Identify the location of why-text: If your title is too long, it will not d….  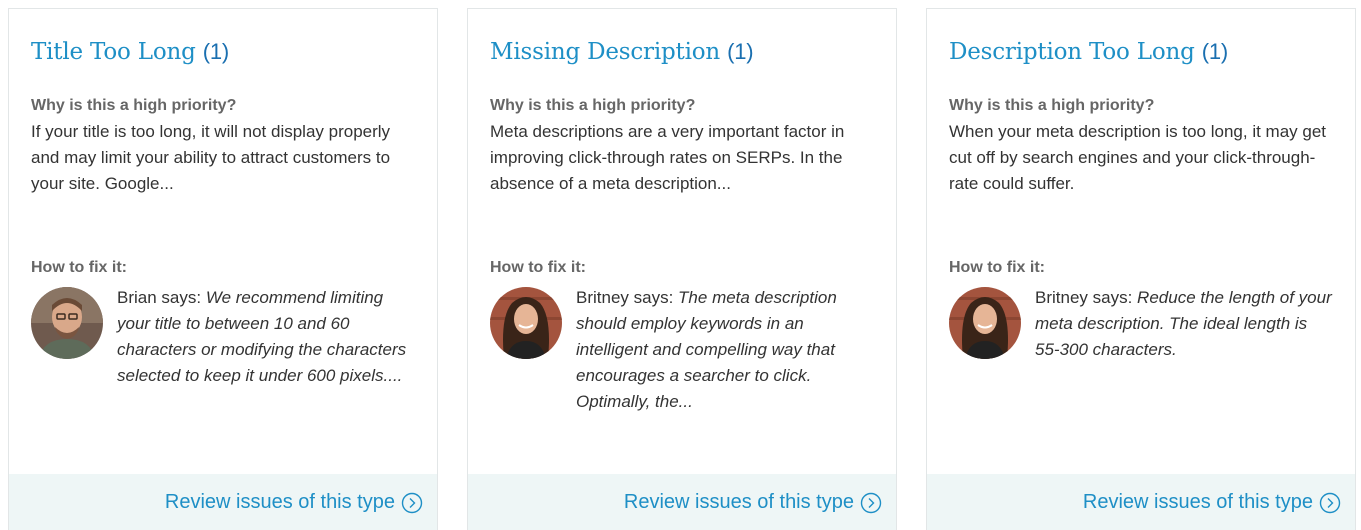
(211, 157).